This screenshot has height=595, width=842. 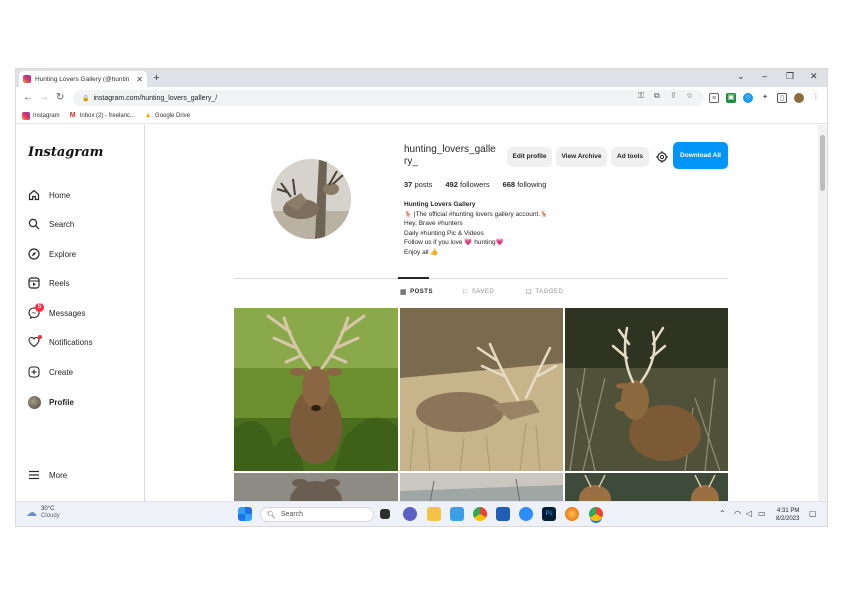 What do you see at coordinates (56, 311) in the screenshot?
I see `sidebar-item-messages: 5 Messages` at bounding box center [56, 311].